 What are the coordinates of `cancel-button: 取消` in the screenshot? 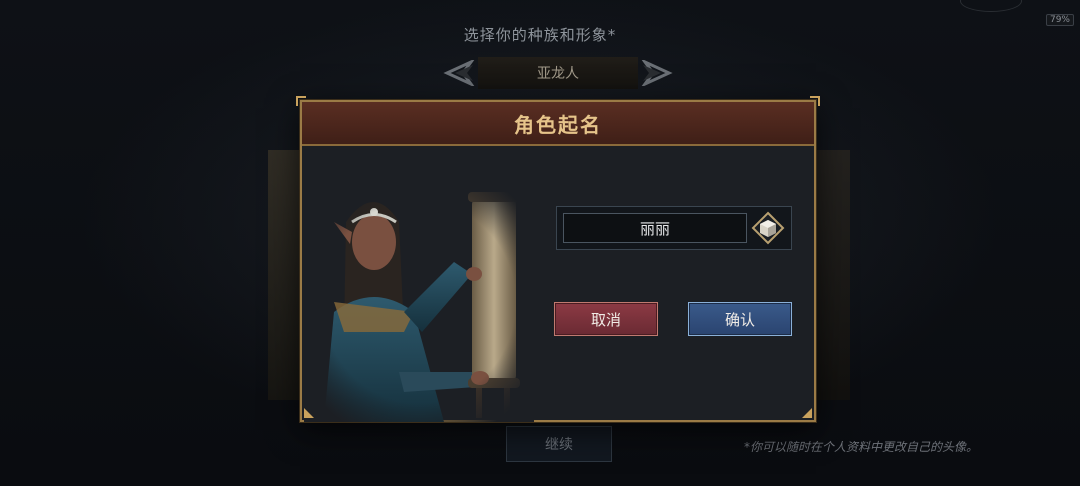 It's located at (606, 319).